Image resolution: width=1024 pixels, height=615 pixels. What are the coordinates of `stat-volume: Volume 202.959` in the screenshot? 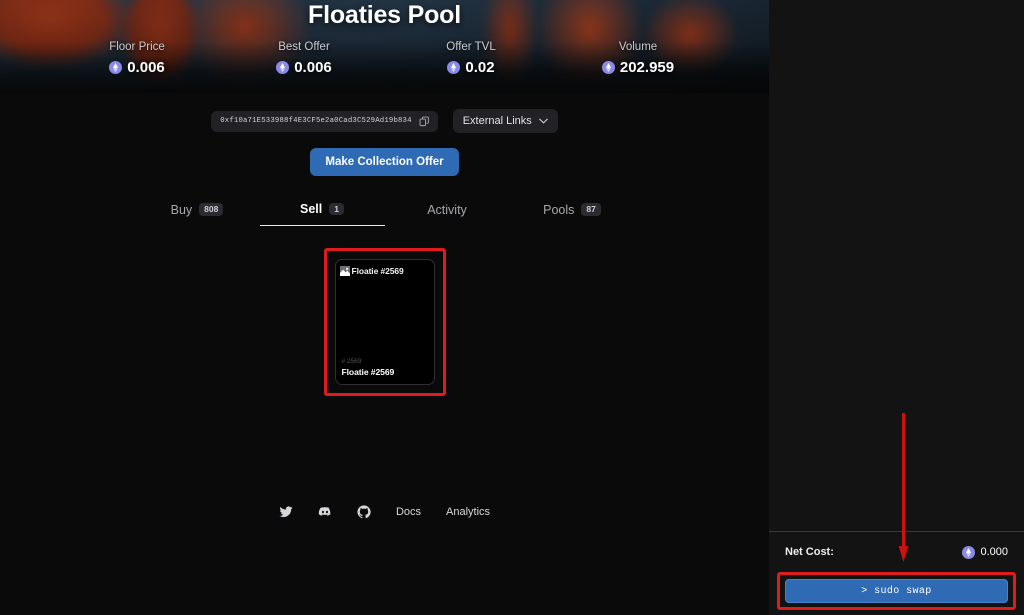 It's located at (638, 58).